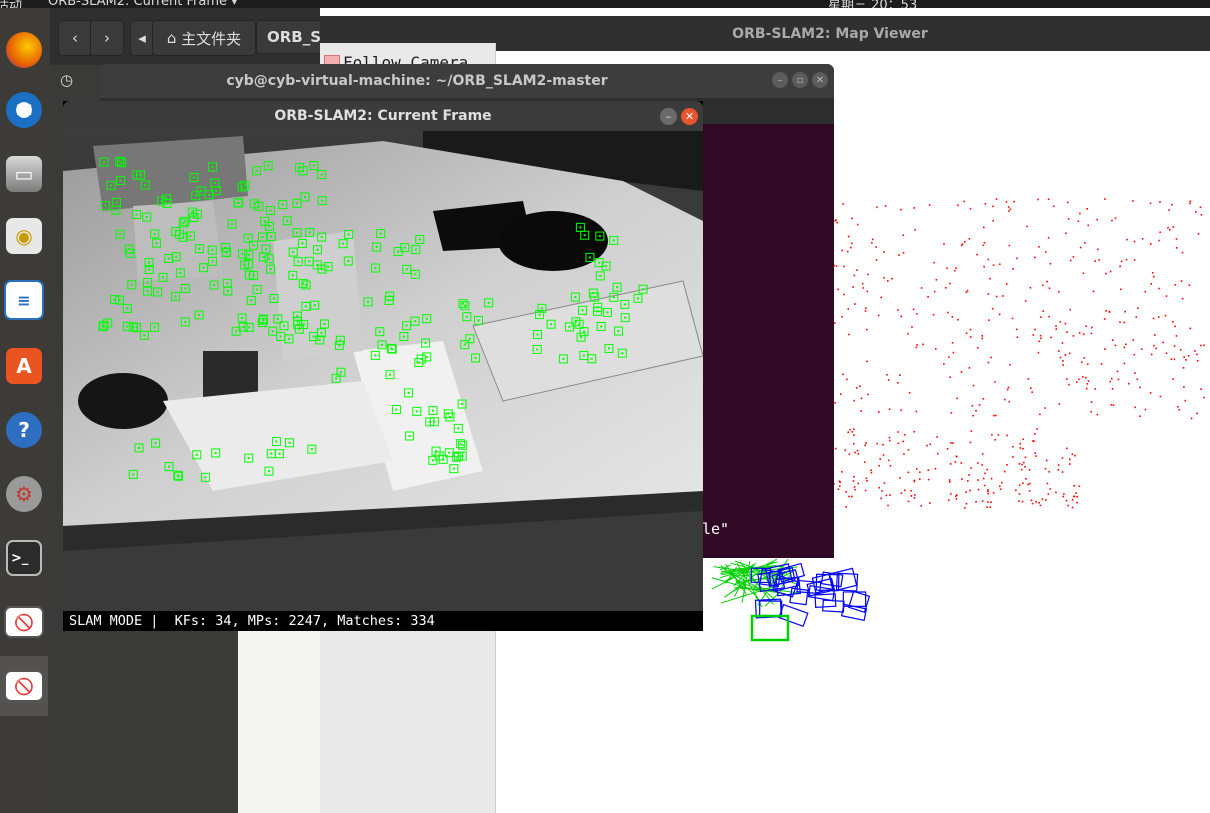 This screenshot has height=813, width=1210. Describe the element at coordinates (872, 4) in the screenshot. I see `clock: 星期三 20：53` at that location.